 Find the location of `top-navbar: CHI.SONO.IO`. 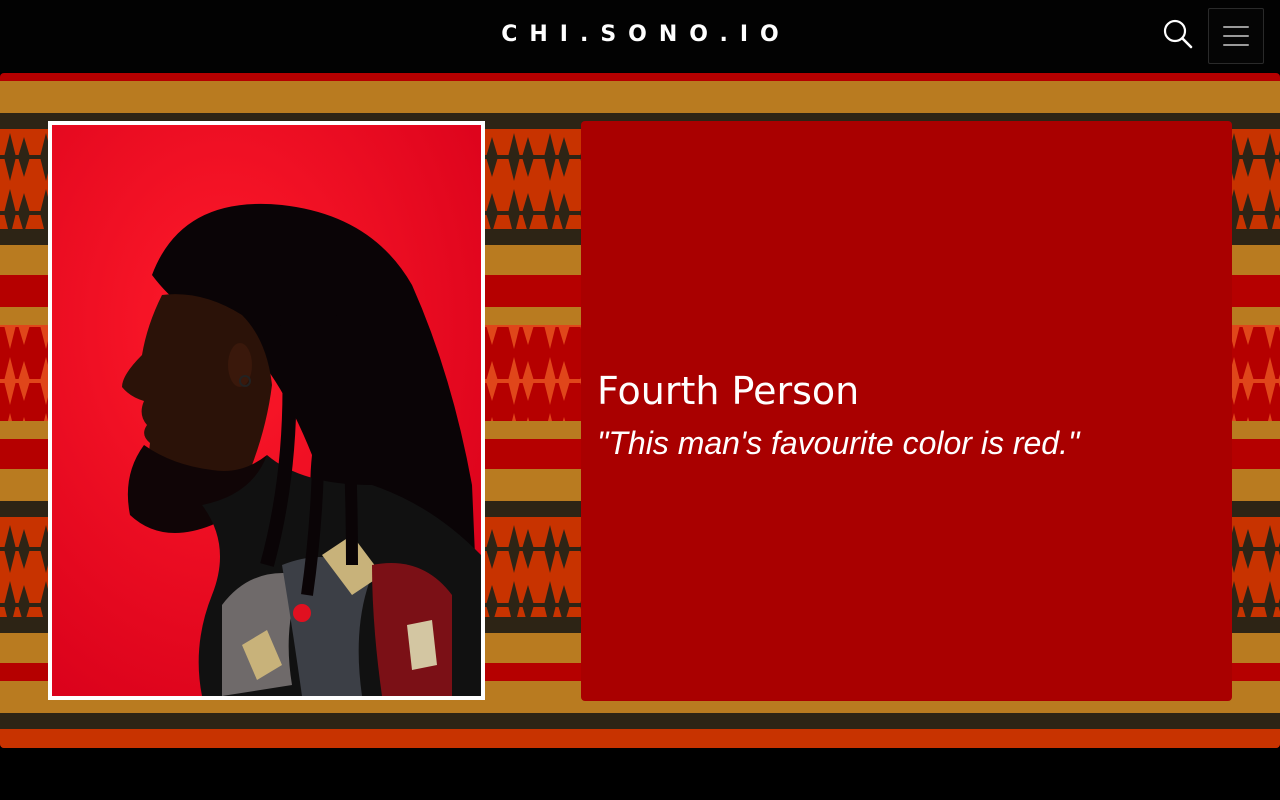

top-navbar: CHI.SONO.IO is located at coordinates (640, 36).